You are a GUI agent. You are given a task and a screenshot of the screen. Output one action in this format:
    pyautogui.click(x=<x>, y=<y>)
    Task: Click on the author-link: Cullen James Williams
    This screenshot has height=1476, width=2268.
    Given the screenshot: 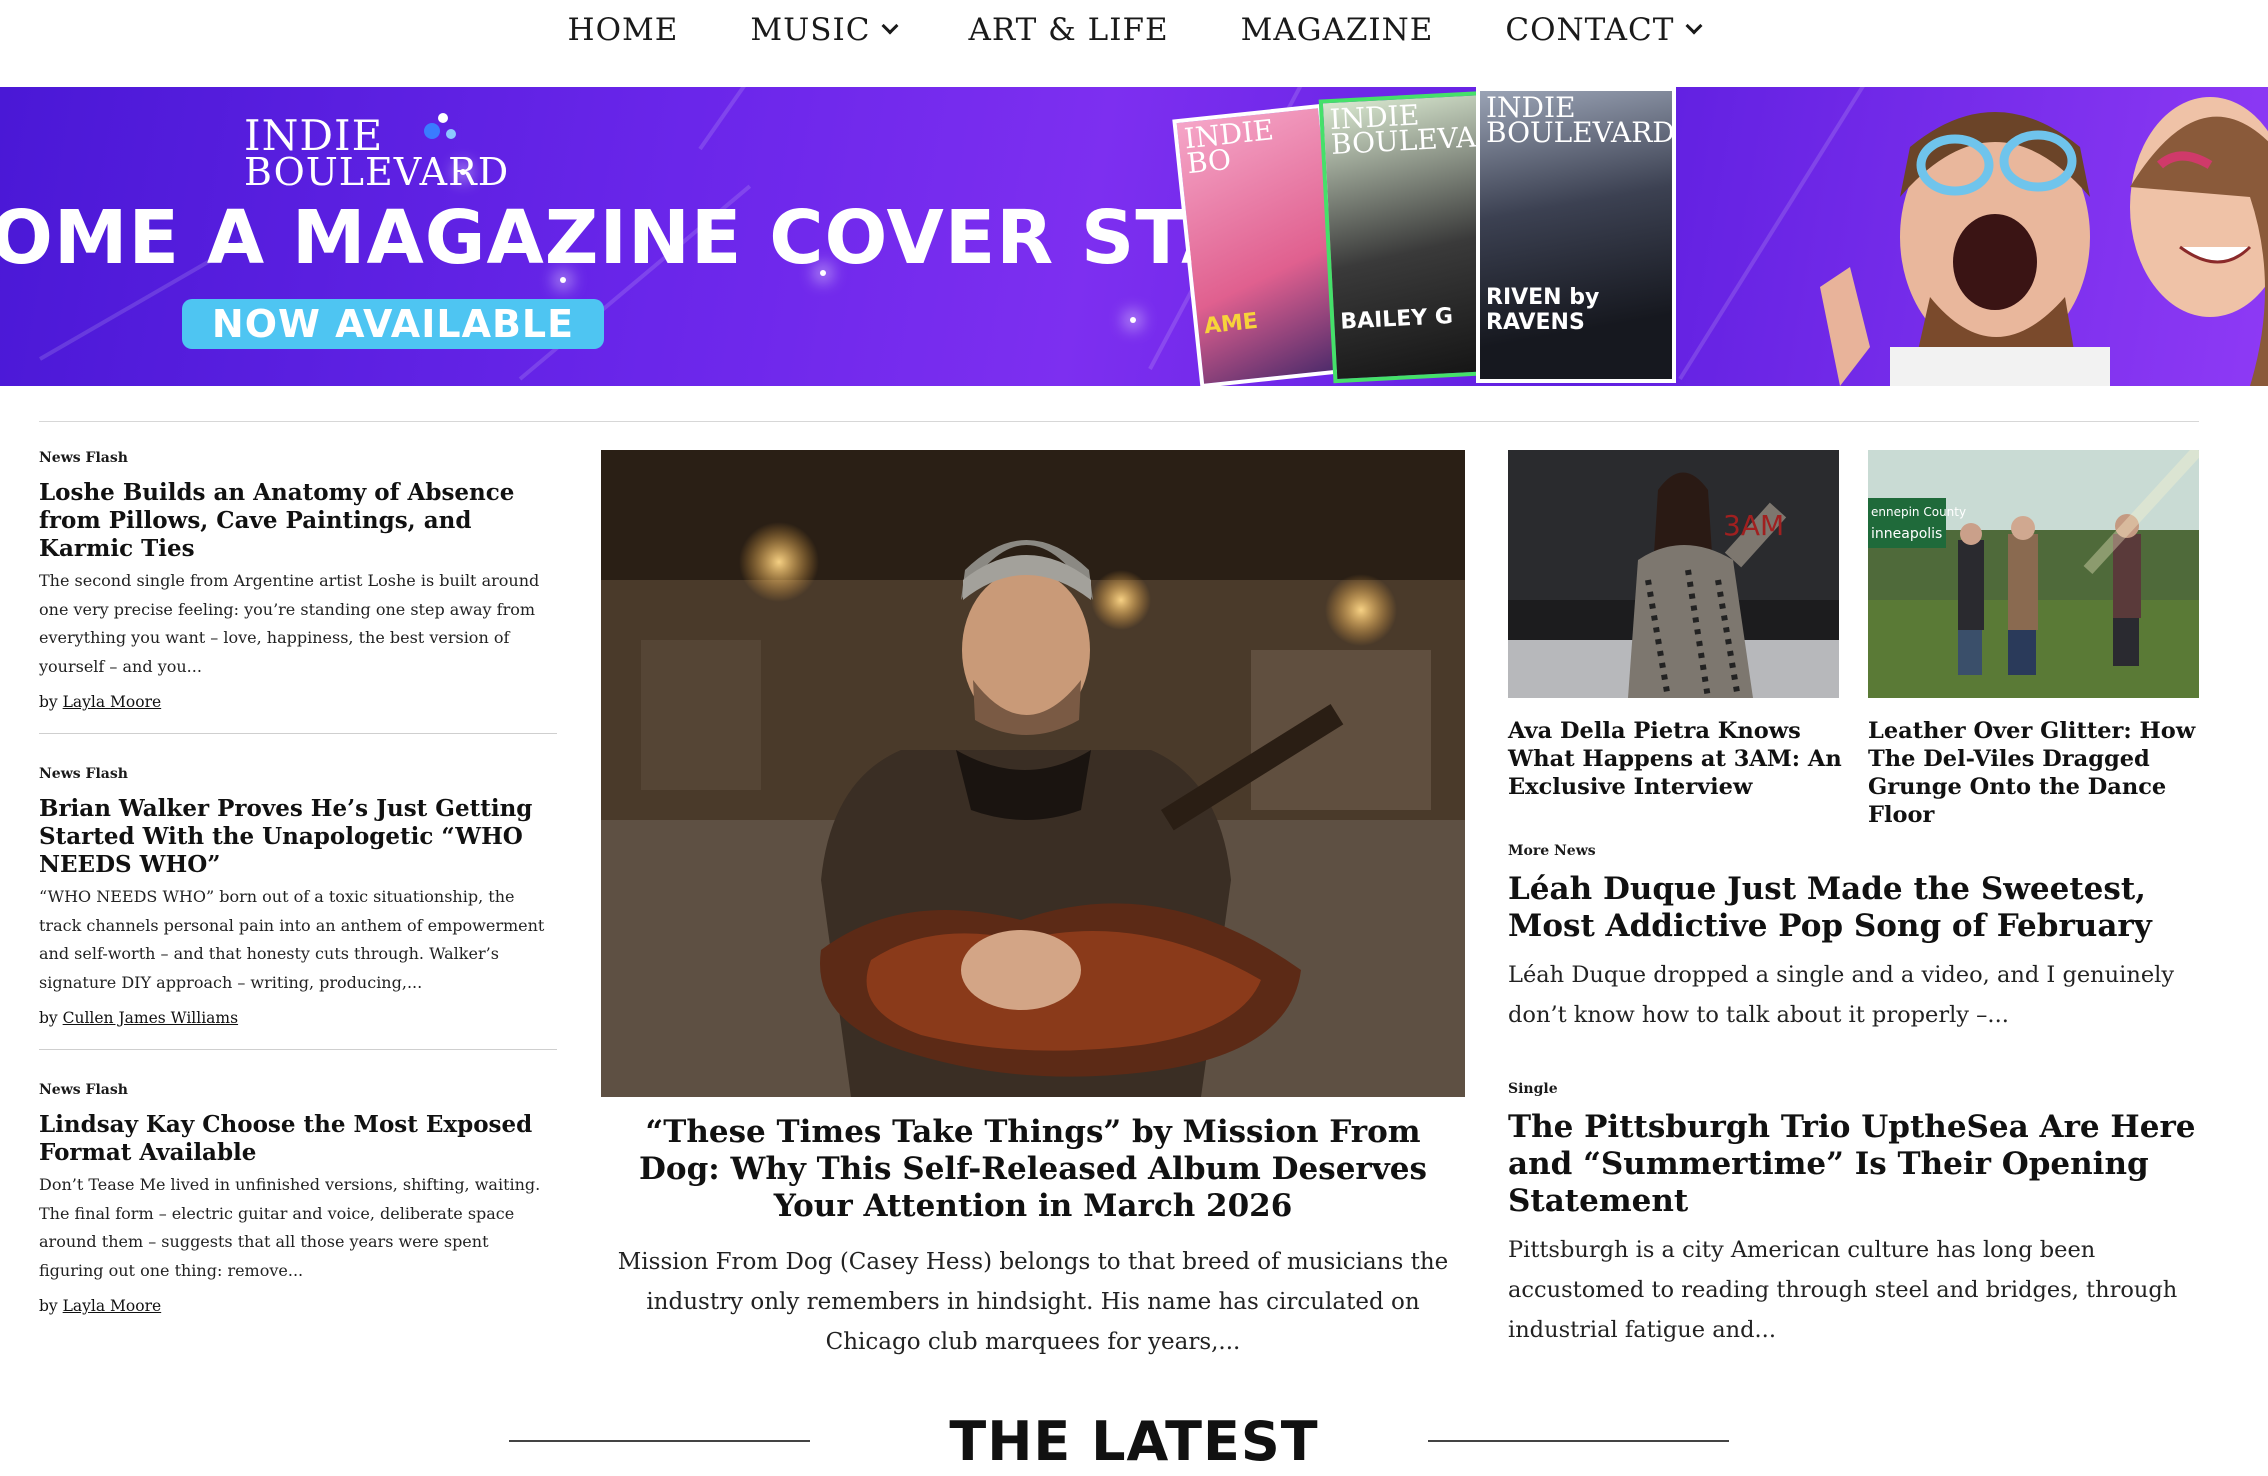 What is the action you would take?
    pyautogui.click(x=150, y=1018)
    